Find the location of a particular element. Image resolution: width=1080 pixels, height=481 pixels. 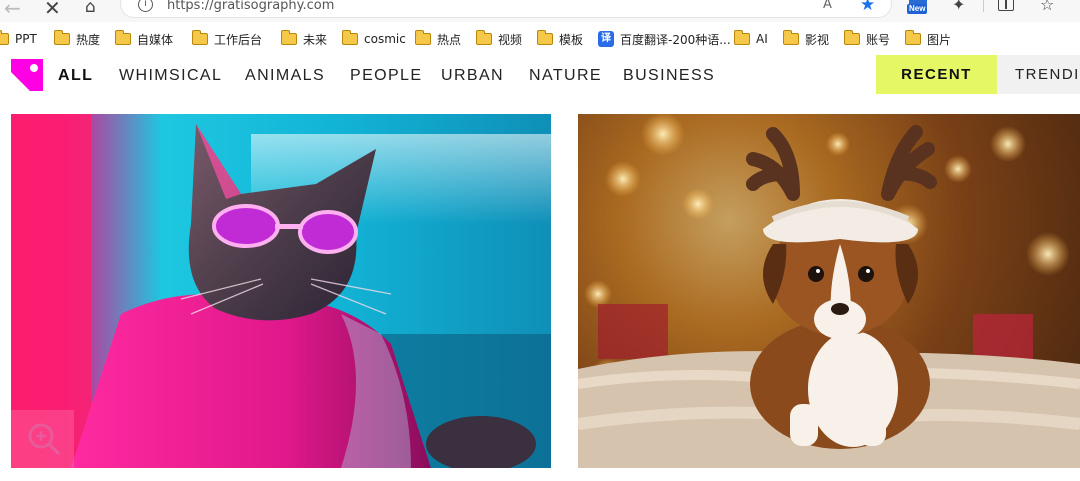

new-badge: New is located at coordinates (917, 9).